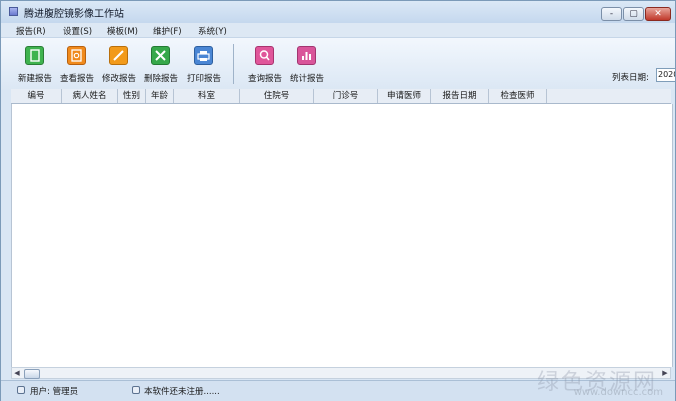 This screenshot has height=401, width=676. I want to click on column-header-gender: 性别, so click(132, 96).